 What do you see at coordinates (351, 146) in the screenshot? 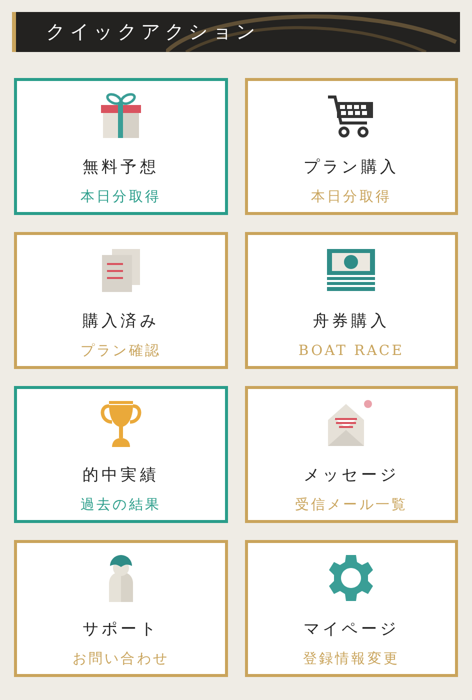
I see `action-card: プラン購入 本日分取得` at bounding box center [351, 146].